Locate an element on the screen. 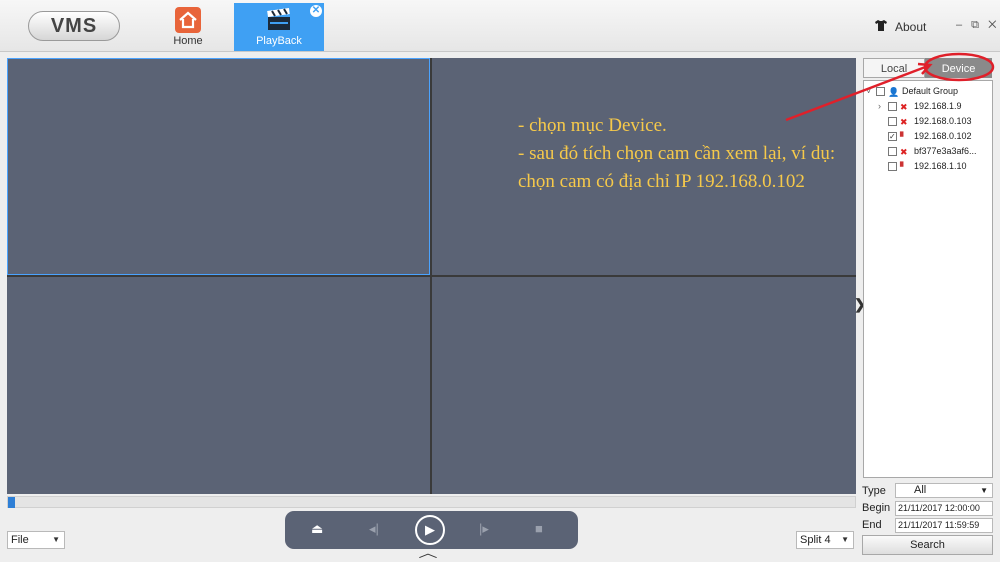  file-select-value: File is located at coordinates (20, 540).